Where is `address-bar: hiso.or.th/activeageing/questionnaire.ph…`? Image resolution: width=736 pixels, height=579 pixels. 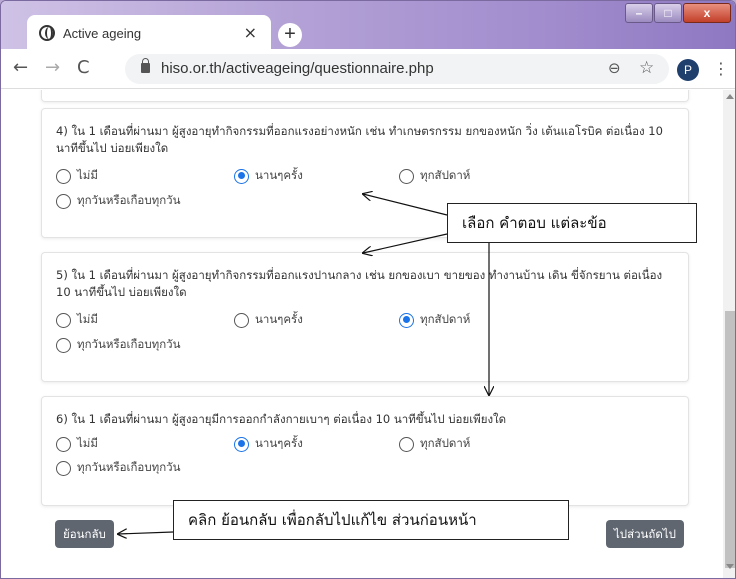 address-bar: hiso.or.th/activeageing/questionnaire.ph… is located at coordinates (397, 69).